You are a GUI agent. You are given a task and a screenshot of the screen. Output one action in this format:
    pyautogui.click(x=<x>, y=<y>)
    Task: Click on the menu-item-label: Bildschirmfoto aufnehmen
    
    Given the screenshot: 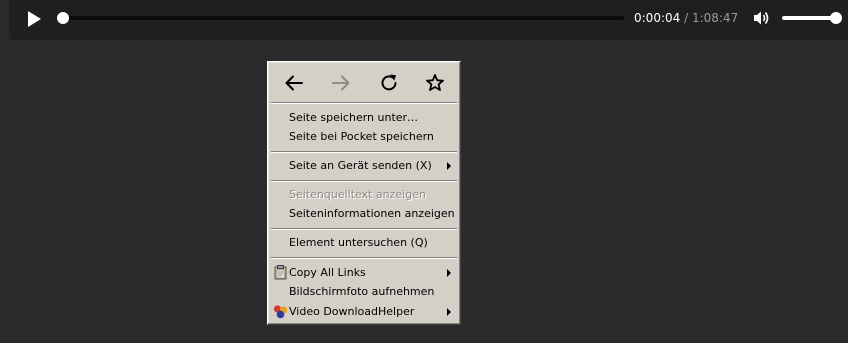 What is the action you would take?
    pyautogui.click(x=362, y=291)
    